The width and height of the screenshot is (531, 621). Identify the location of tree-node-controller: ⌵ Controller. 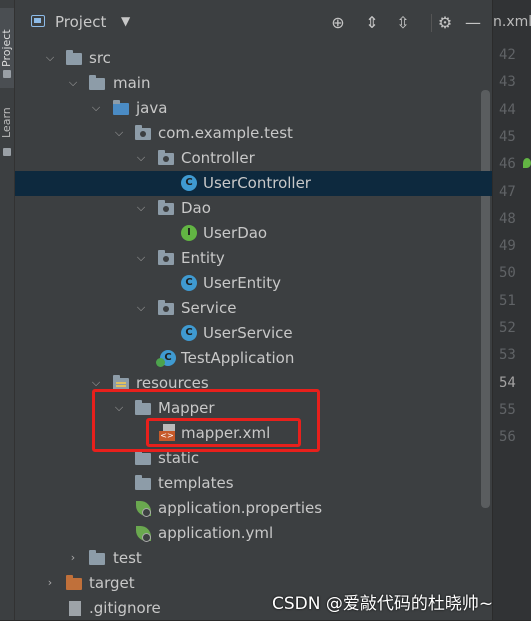
(253, 158).